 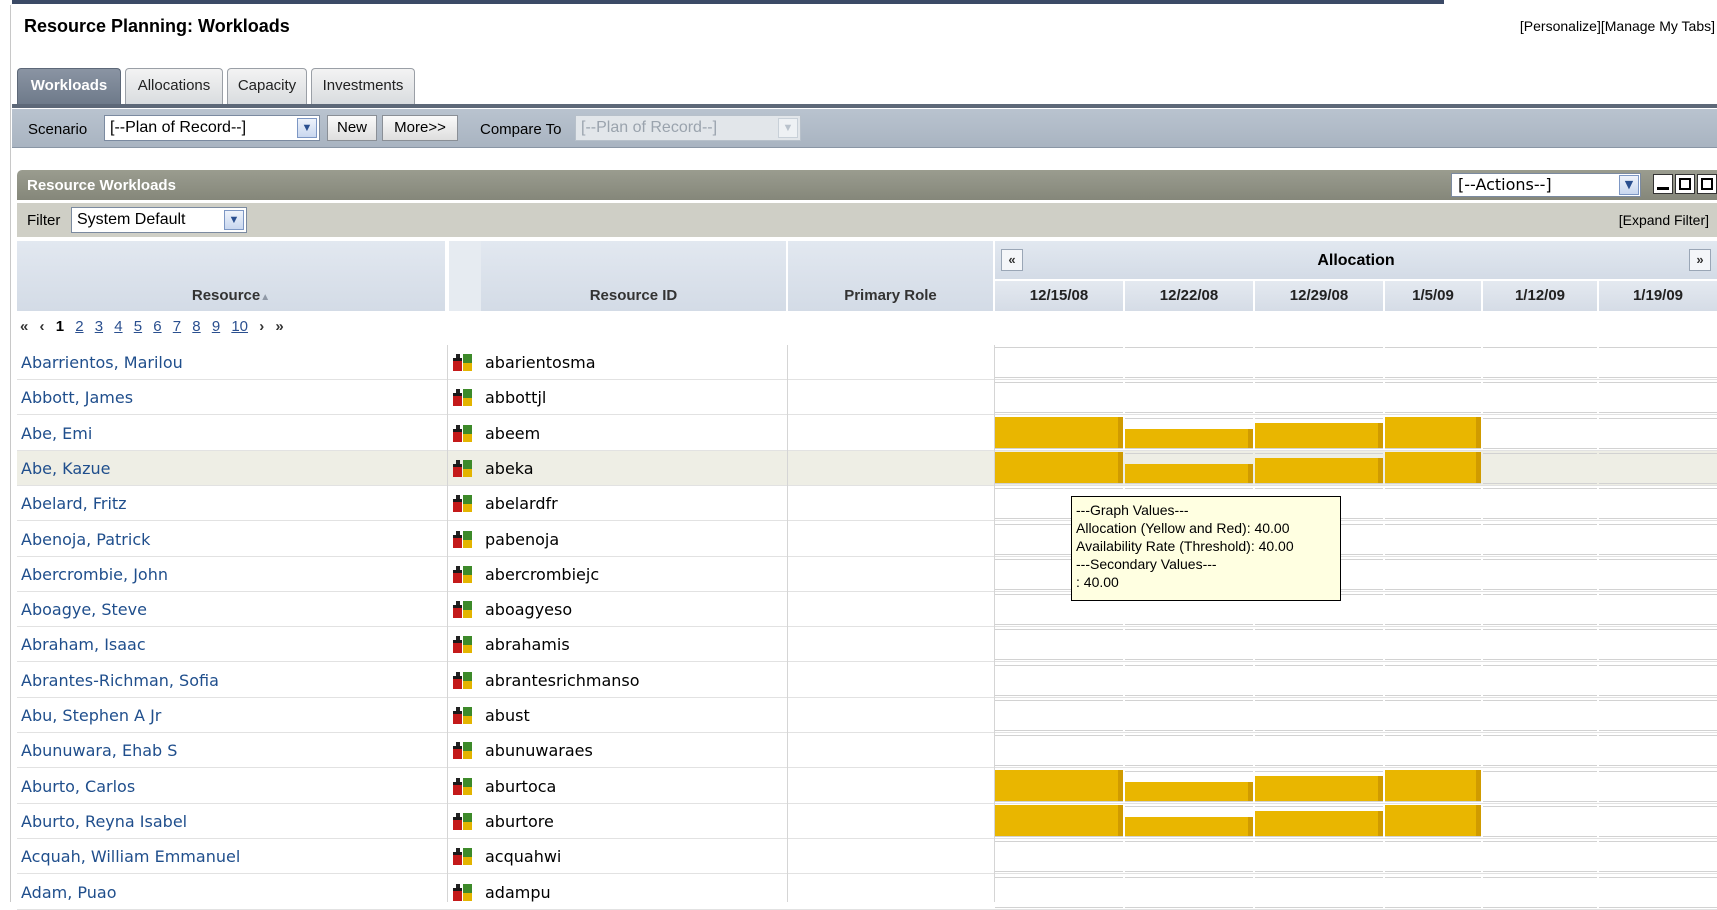 I want to click on page-link: 5, so click(x=138, y=326).